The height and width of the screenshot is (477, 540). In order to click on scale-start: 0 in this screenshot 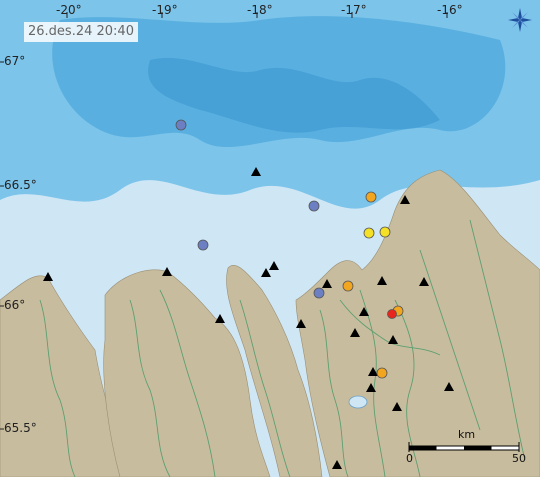, I will do `click(409, 458)`.